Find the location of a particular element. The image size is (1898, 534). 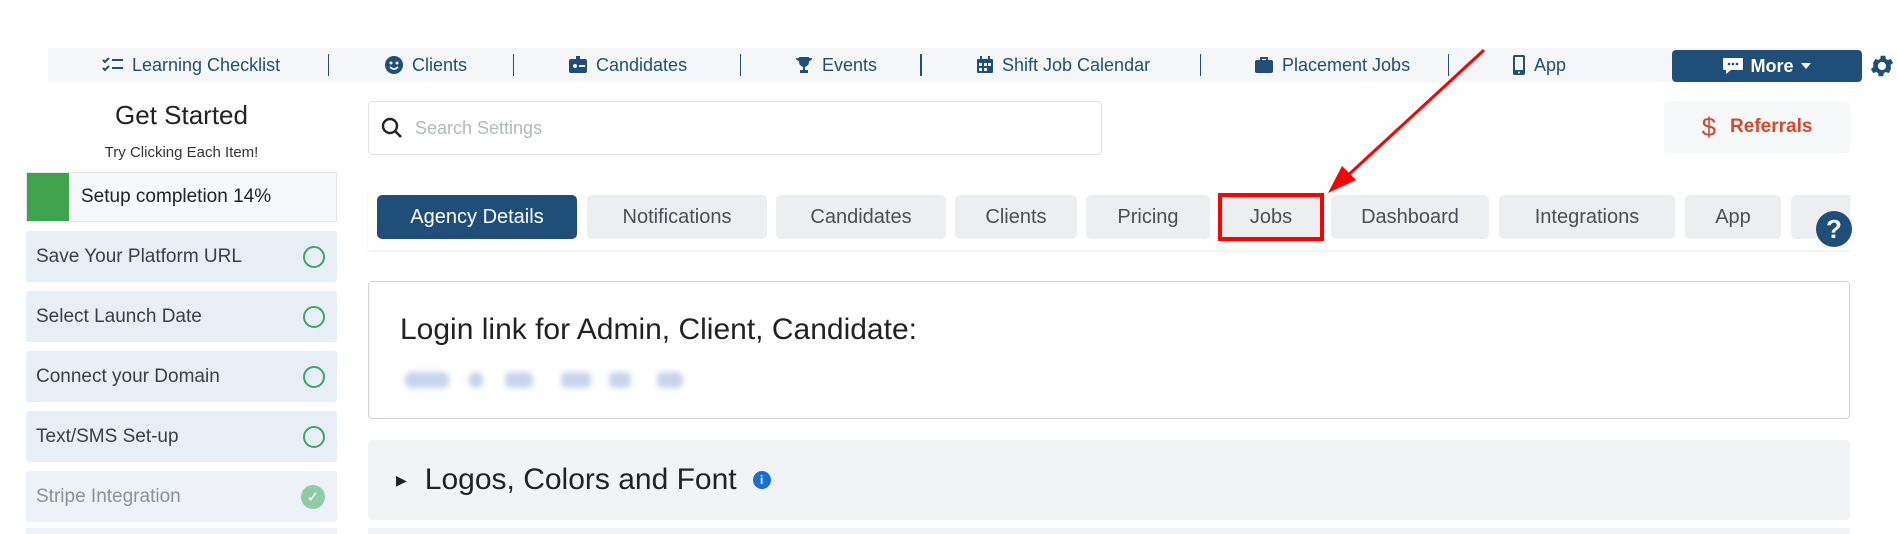

caret-right-icon: ▶ is located at coordinates (401, 479).